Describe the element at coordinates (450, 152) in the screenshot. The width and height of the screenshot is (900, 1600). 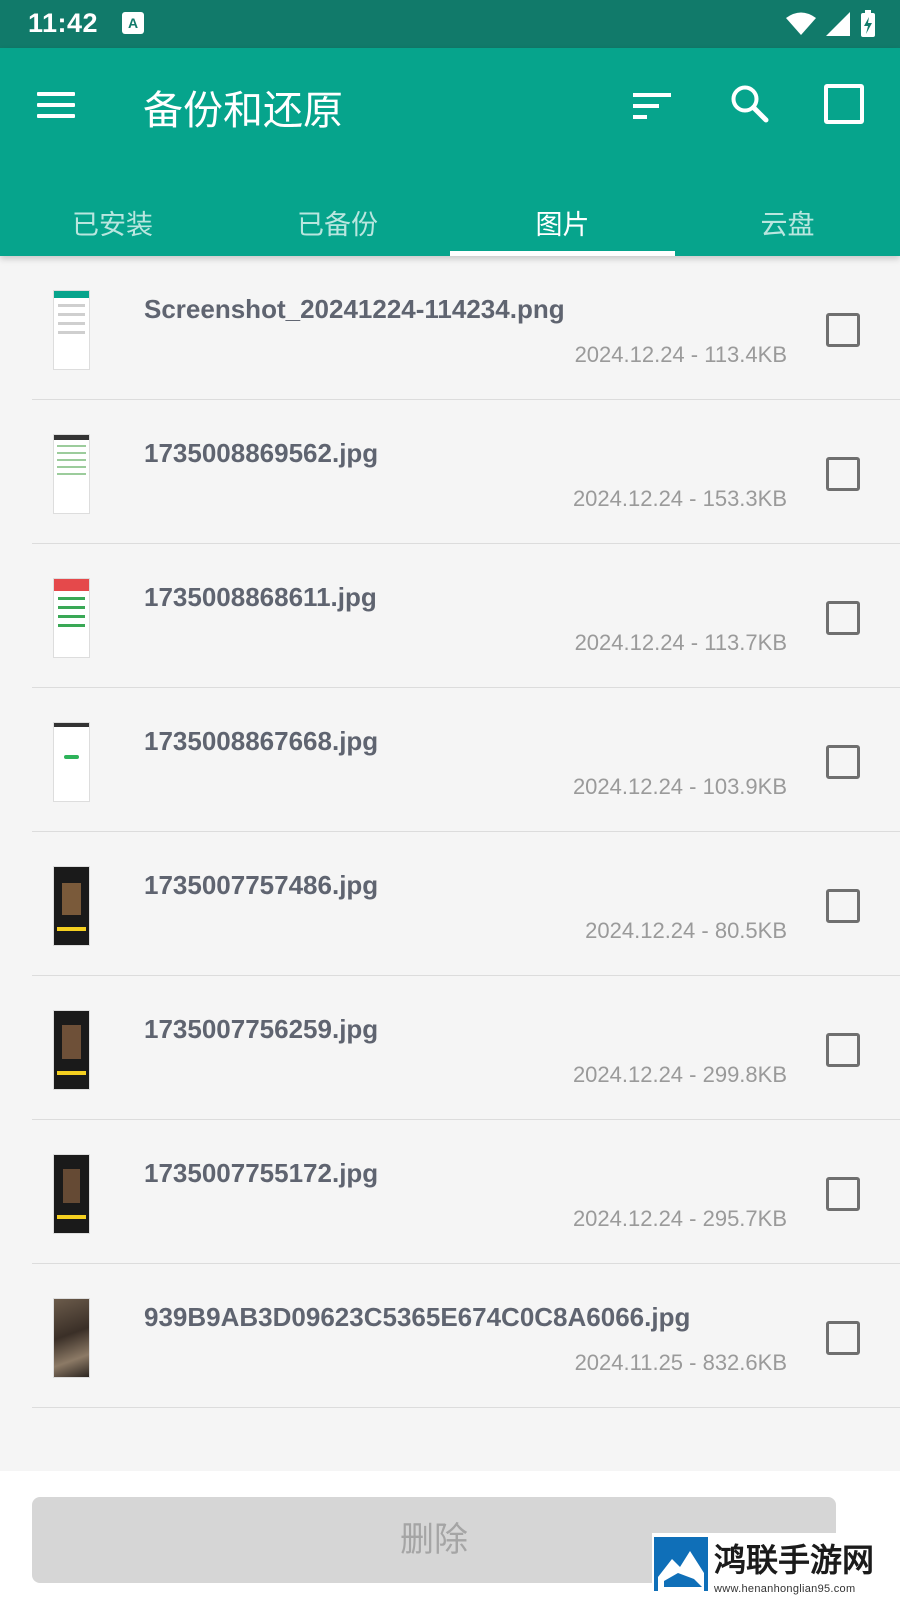
I see `app-bar: 备份和还原 已安装 已备份 图片 云盘` at that location.